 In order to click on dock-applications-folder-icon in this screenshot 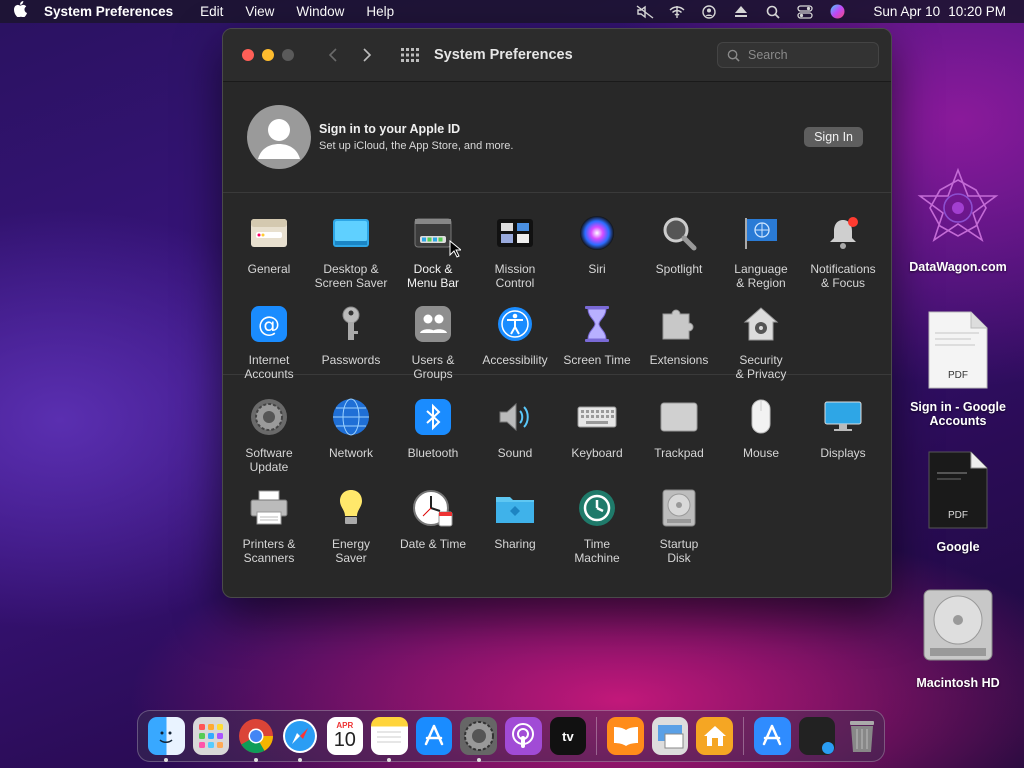, I will do `click(772, 736)`.